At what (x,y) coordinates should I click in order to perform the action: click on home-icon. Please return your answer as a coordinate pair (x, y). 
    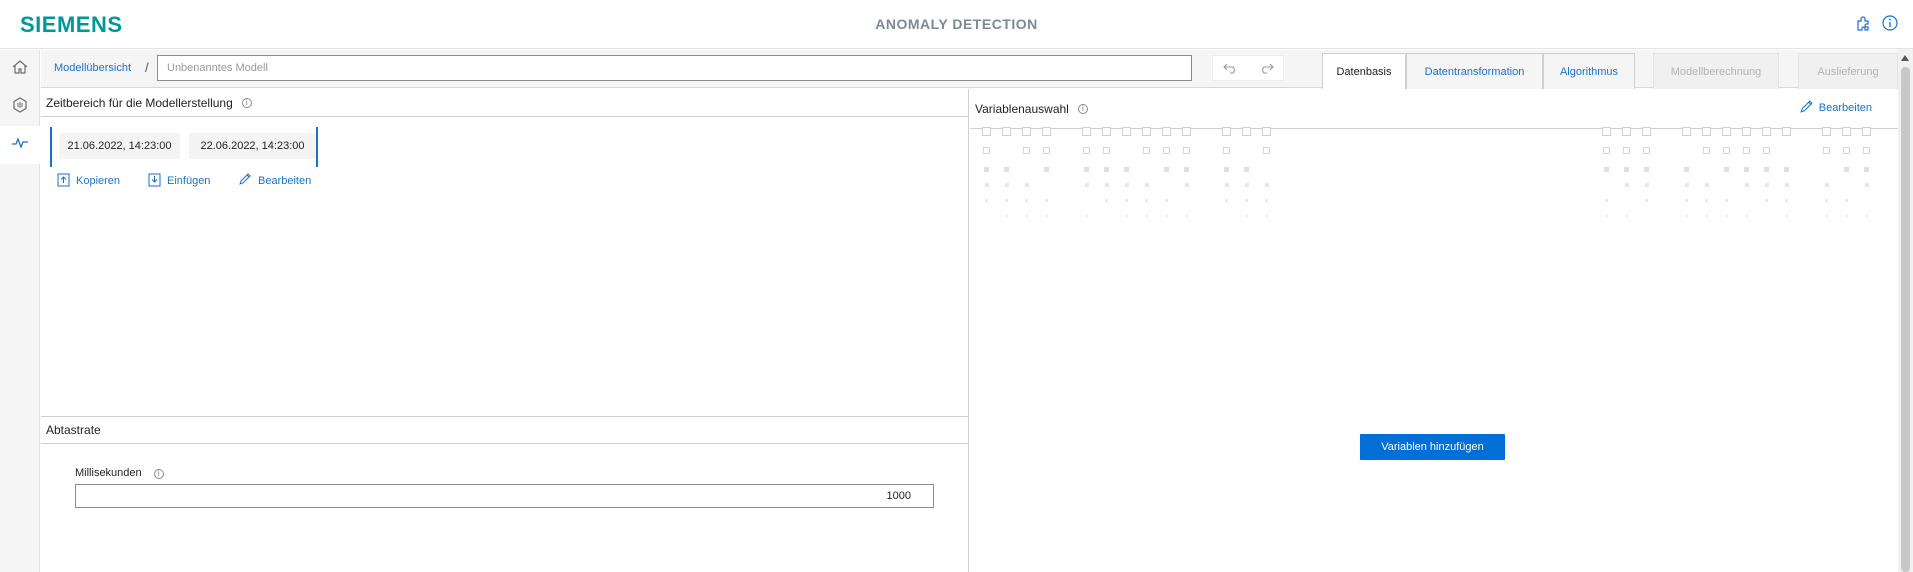
    Looking at the image, I should click on (20, 69).